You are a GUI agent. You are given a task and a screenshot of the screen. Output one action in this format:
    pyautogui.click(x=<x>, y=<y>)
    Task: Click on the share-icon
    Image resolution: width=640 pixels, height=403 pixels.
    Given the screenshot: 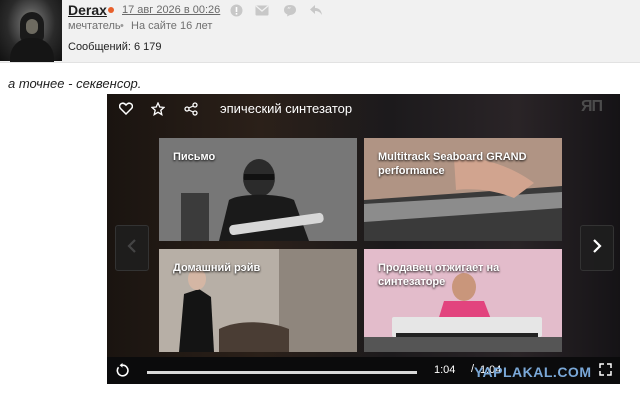 What is the action you would take?
    pyautogui.click(x=191, y=109)
    